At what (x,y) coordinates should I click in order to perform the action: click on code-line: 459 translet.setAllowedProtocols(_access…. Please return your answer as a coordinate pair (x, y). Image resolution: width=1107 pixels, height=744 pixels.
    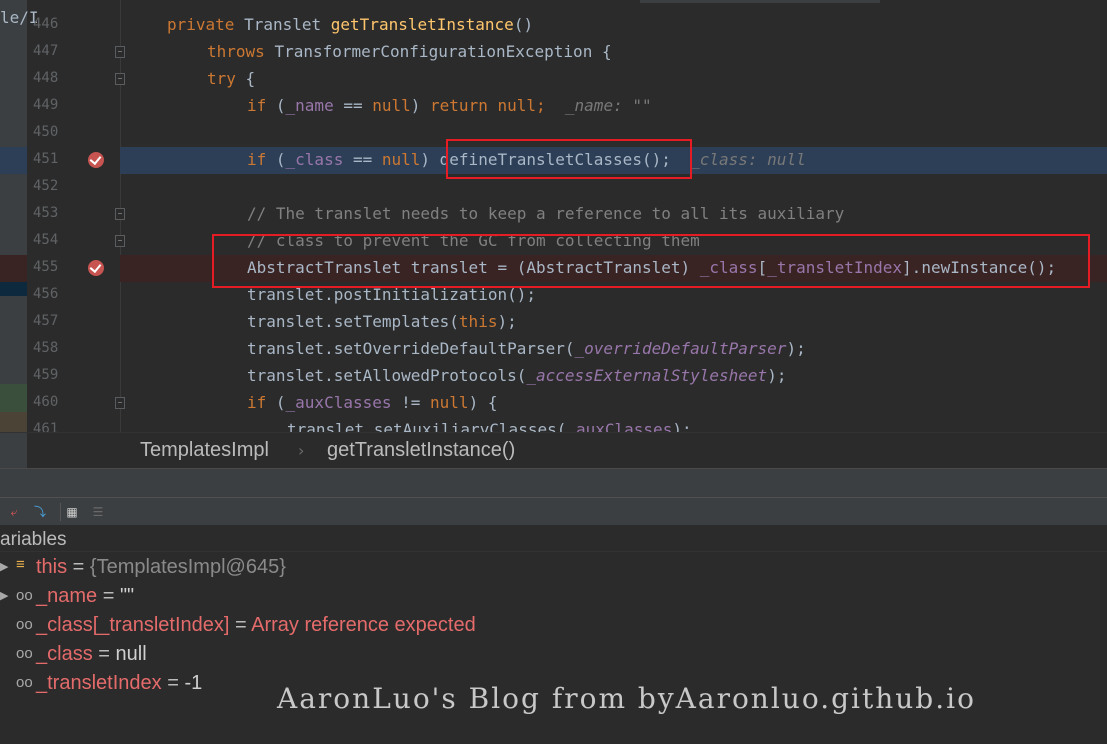
    Looking at the image, I should click on (553, 376).